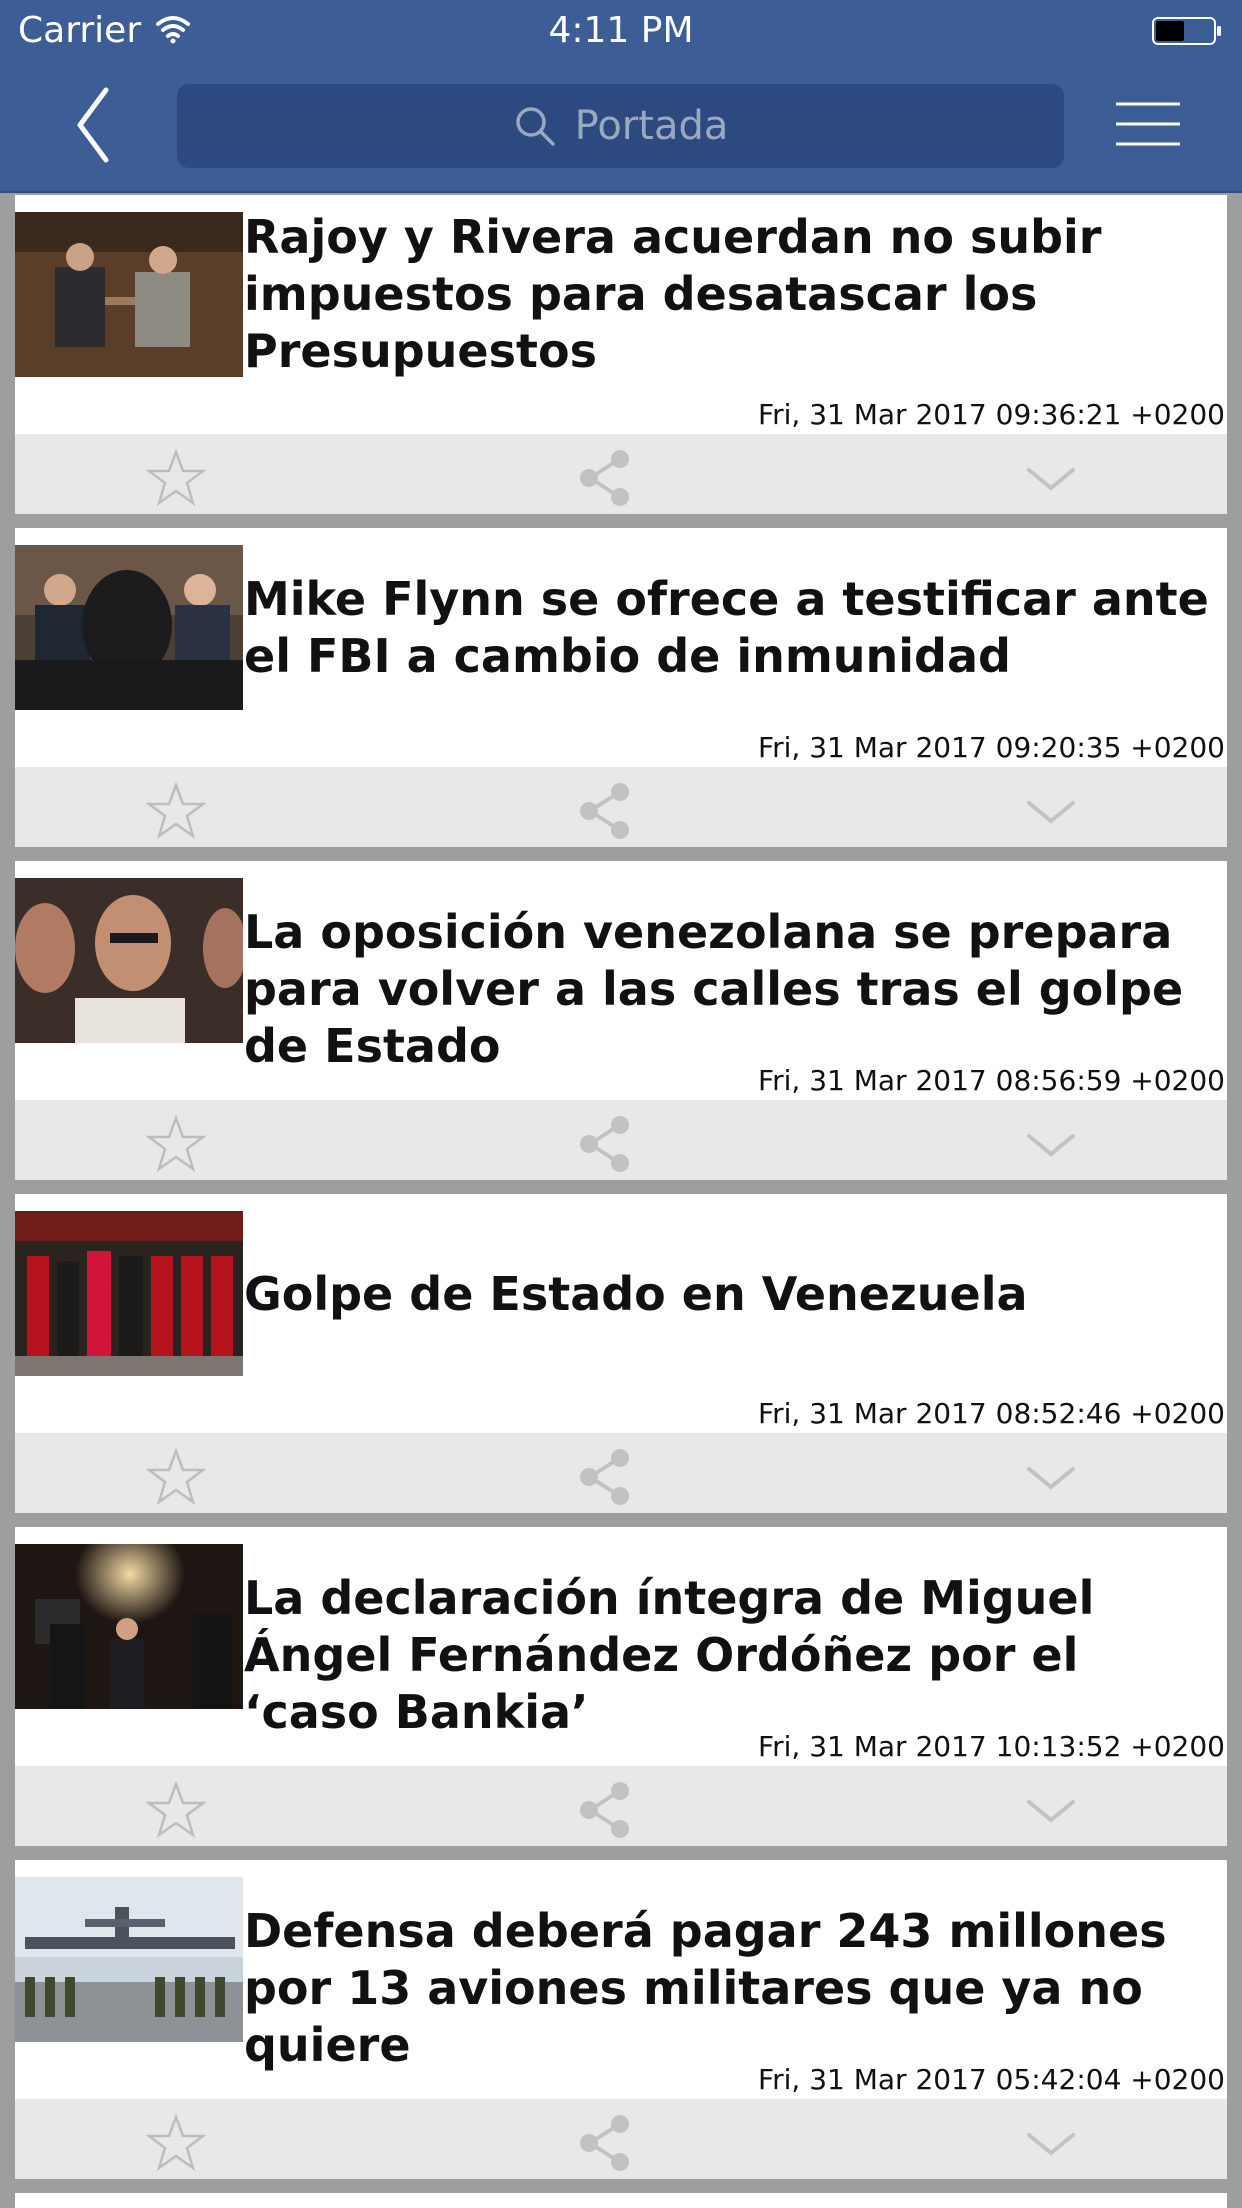  Describe the element at coordinates (90, 125) in the screenshot. I see `back-button` at that location.